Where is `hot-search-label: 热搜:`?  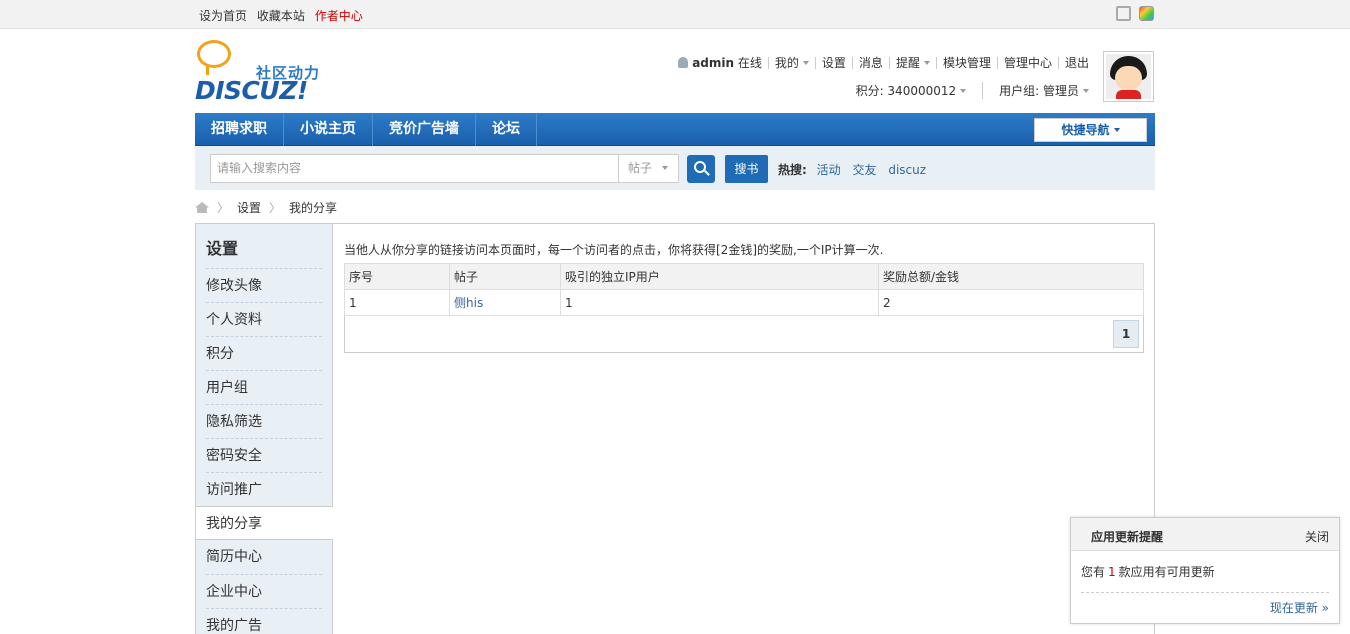 hot-search-label: 热搜: is located at coordinates (792, 170).